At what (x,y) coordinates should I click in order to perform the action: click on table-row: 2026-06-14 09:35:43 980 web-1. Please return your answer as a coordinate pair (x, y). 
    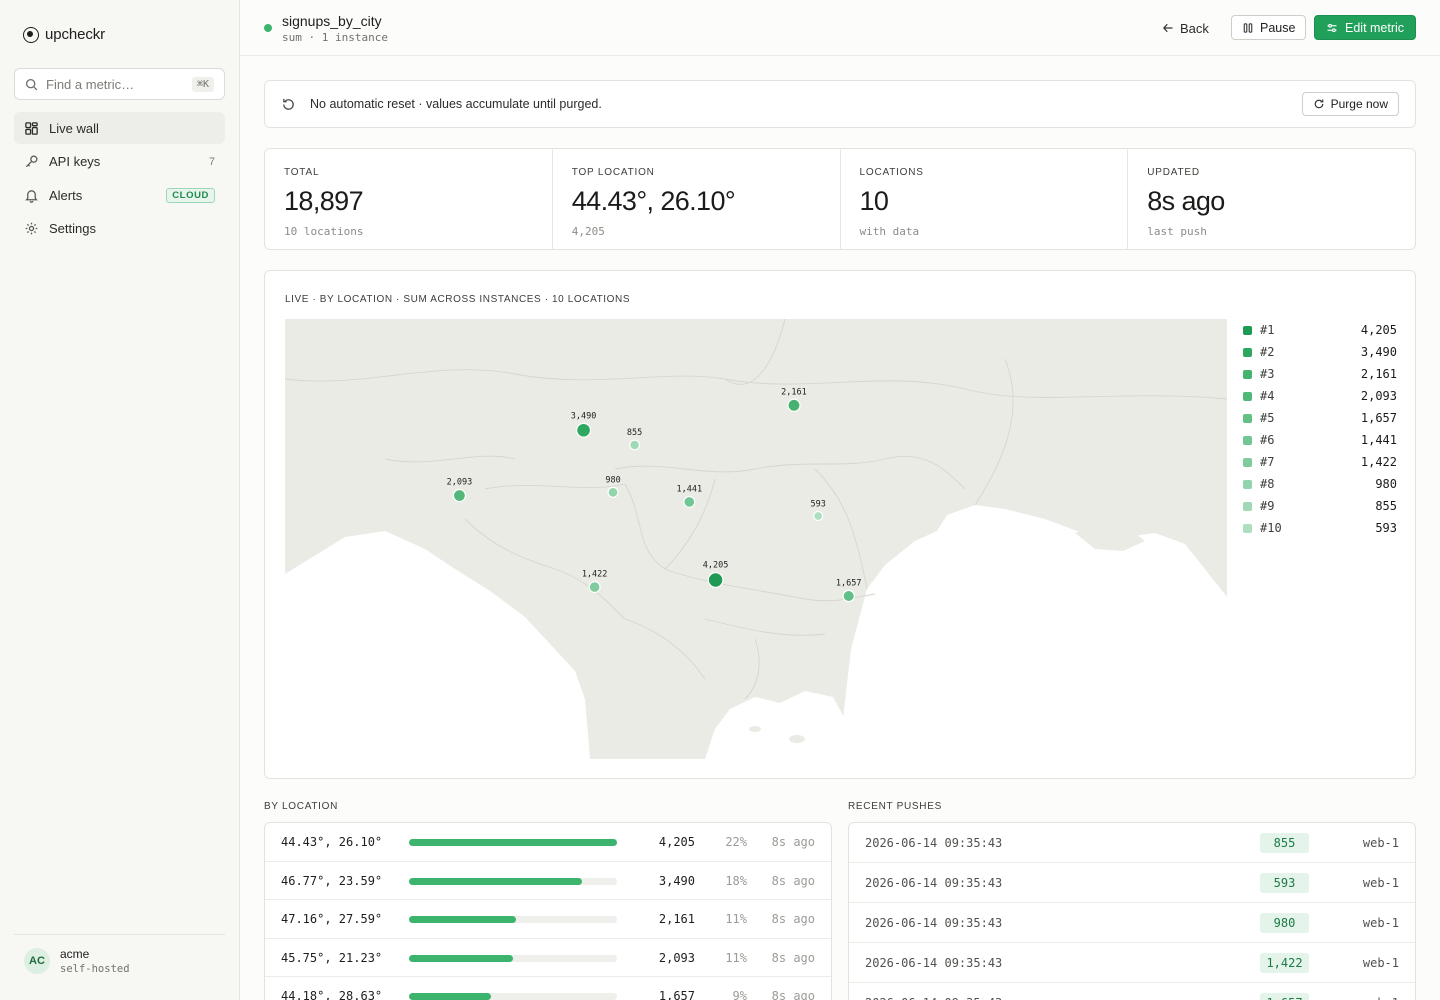
    Looking at the image, I should click on (1132, 923).